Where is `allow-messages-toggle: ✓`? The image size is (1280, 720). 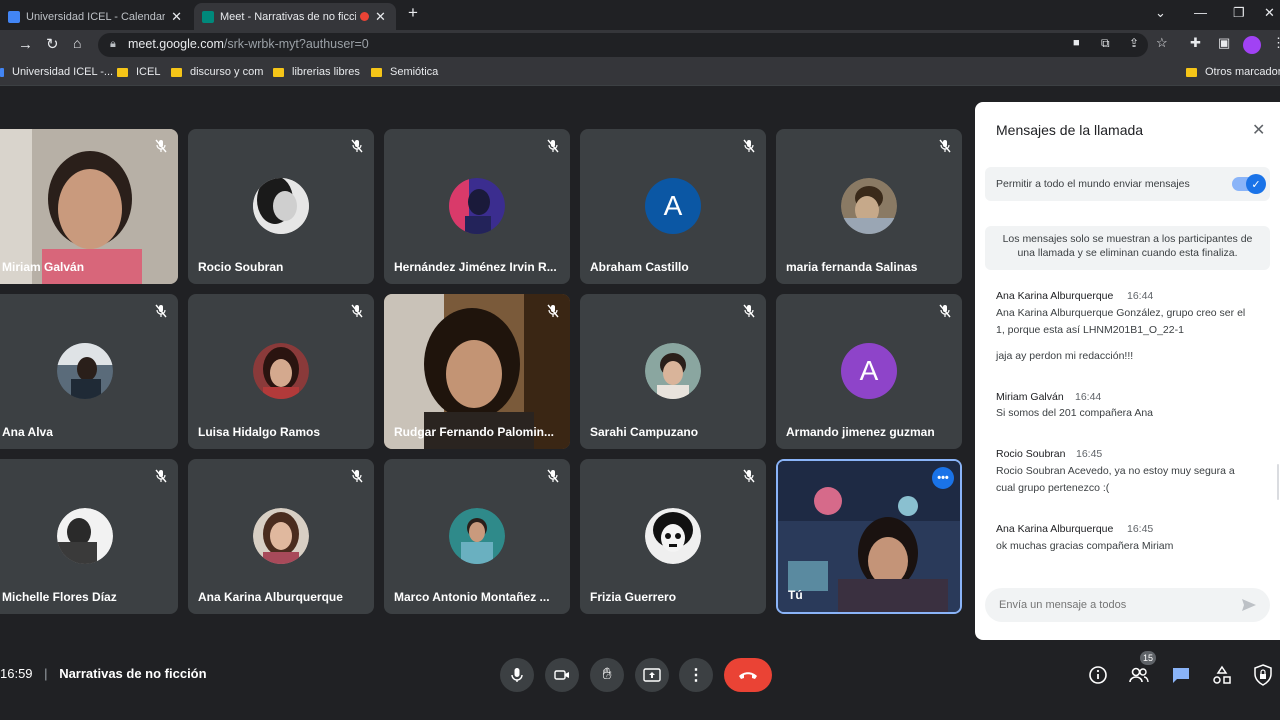 allow-messages-toggle: ✓ is located at coordinates (1249, 184).